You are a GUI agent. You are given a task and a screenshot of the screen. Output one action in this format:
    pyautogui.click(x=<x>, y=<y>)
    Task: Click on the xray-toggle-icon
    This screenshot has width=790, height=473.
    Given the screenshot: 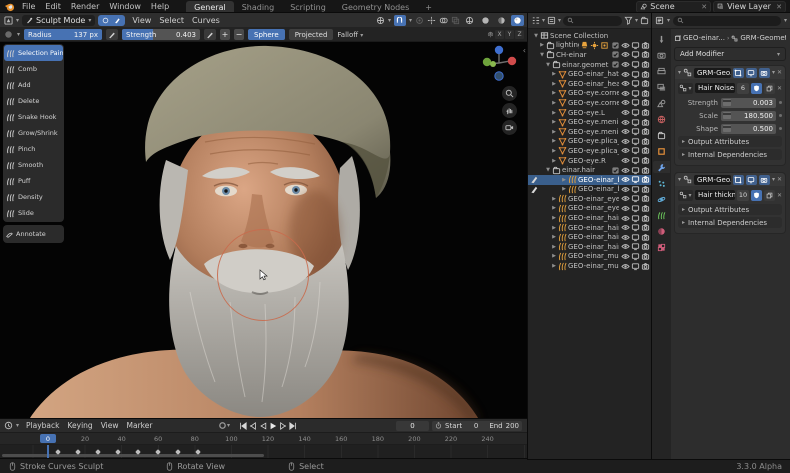 What is the action you would take?
    pyautogui.click(x=455, y=20)
    